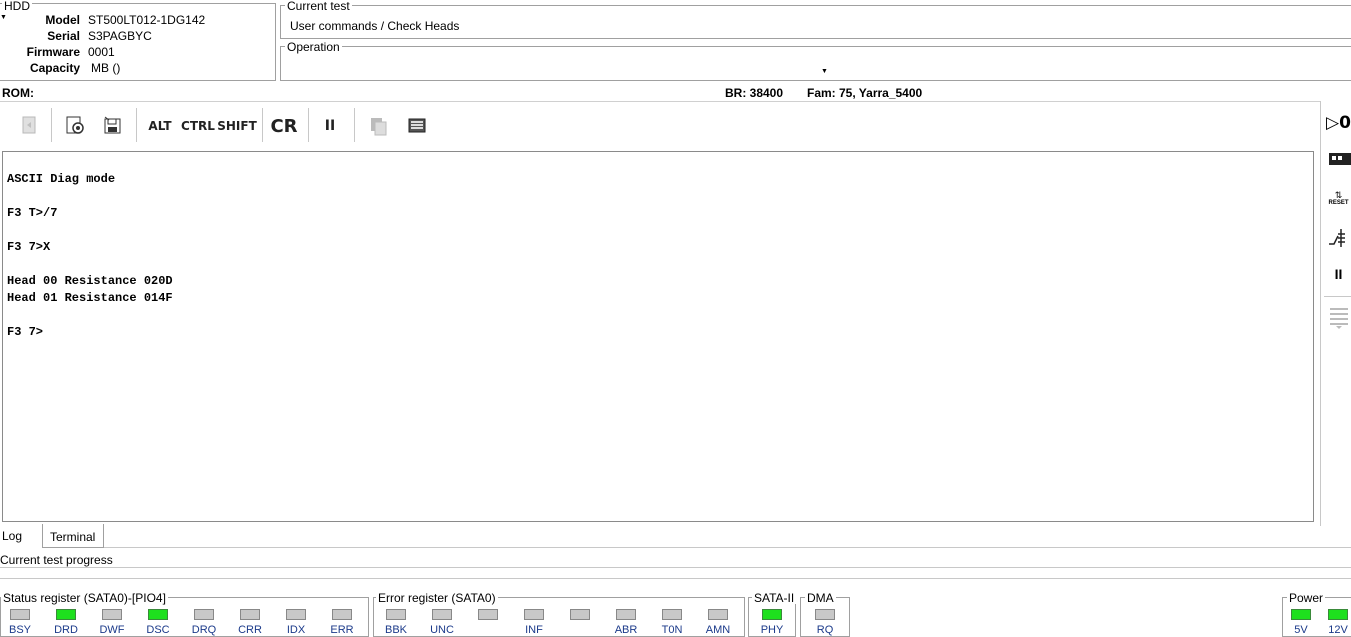 This screenshot has height=637, width=1351. What do you see at coordinates (112, 630) in the screenshot?
I see `status-led-label: DWF` at bounding box center [112, 630].